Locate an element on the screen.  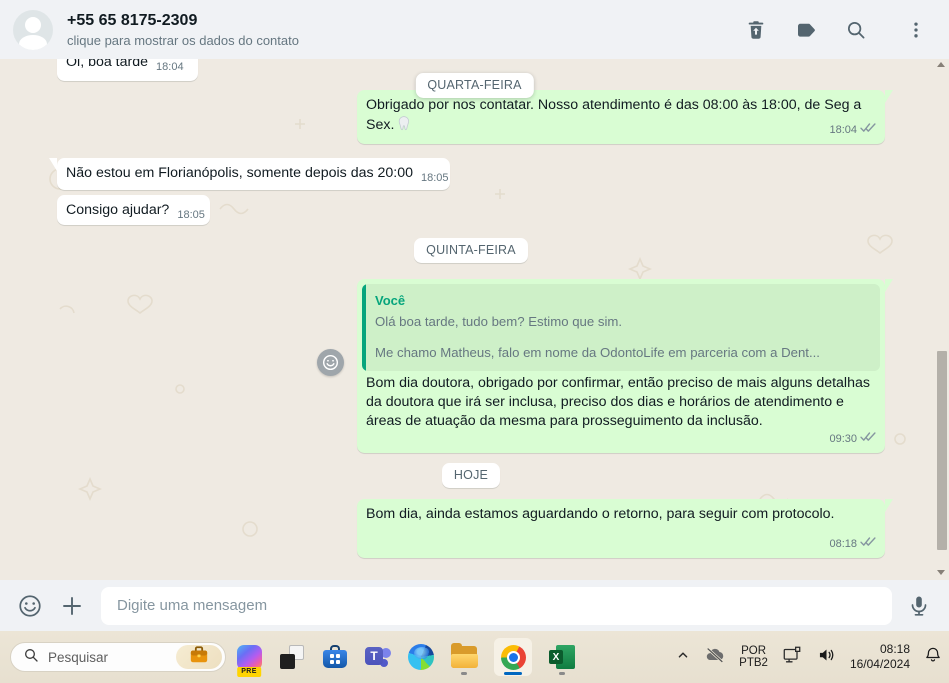
taskbar-store-button is located at coordinates (335, 657).